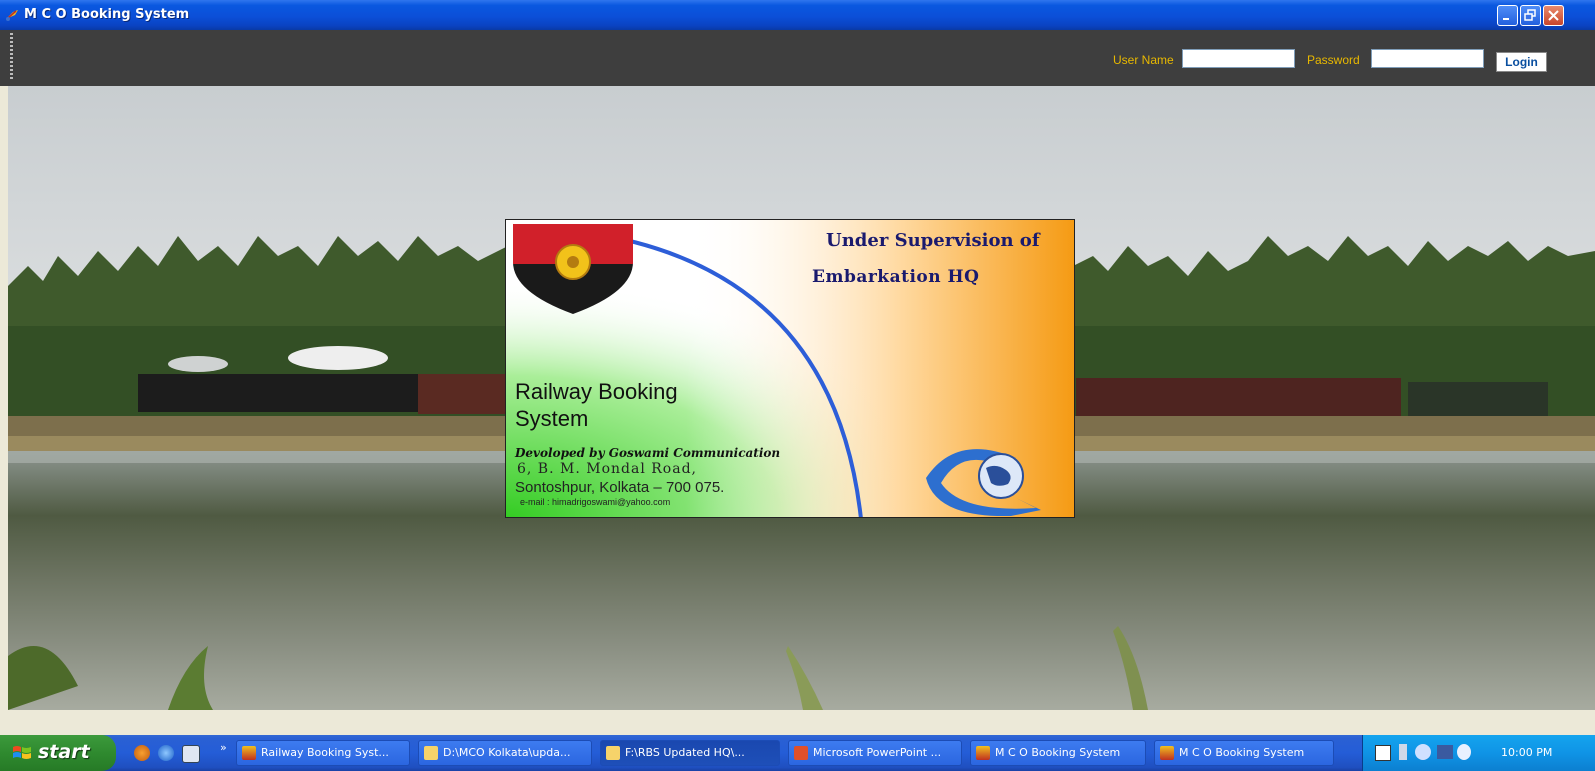 Image resolution: width=1595 pixels, height=771 pixels. Describe the element at coordinates (1464, 752) in the screenshot. I see `search-icon` at that location.